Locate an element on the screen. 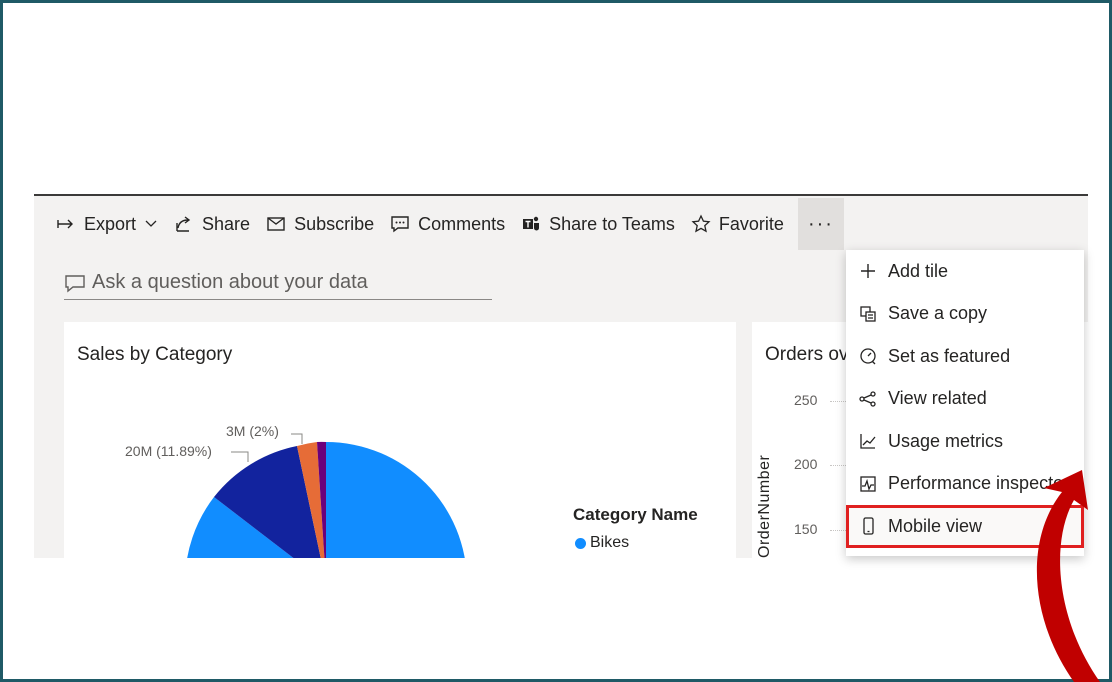 This screenshot has width=1112, height=682. menu-item-label: View related is located at coordinates (937, 398).